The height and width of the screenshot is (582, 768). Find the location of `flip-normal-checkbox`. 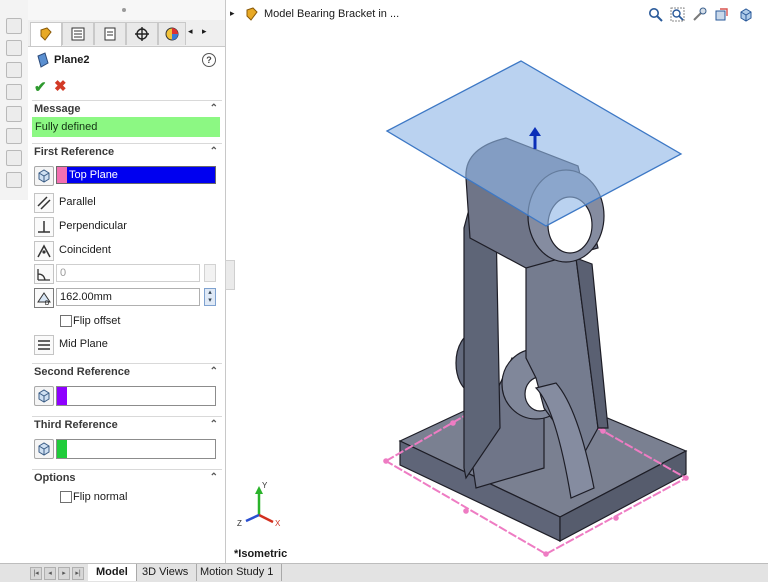

flip-normal-checkbox is located at coordinates (66, 497).